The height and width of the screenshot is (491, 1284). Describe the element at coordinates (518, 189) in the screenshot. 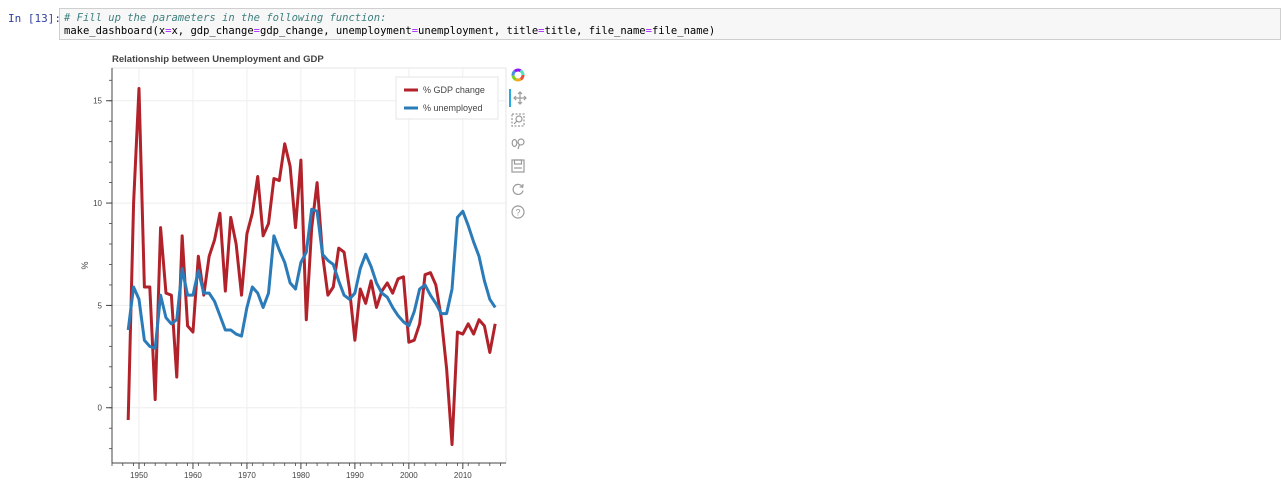

I see `reset-icon` at that location.